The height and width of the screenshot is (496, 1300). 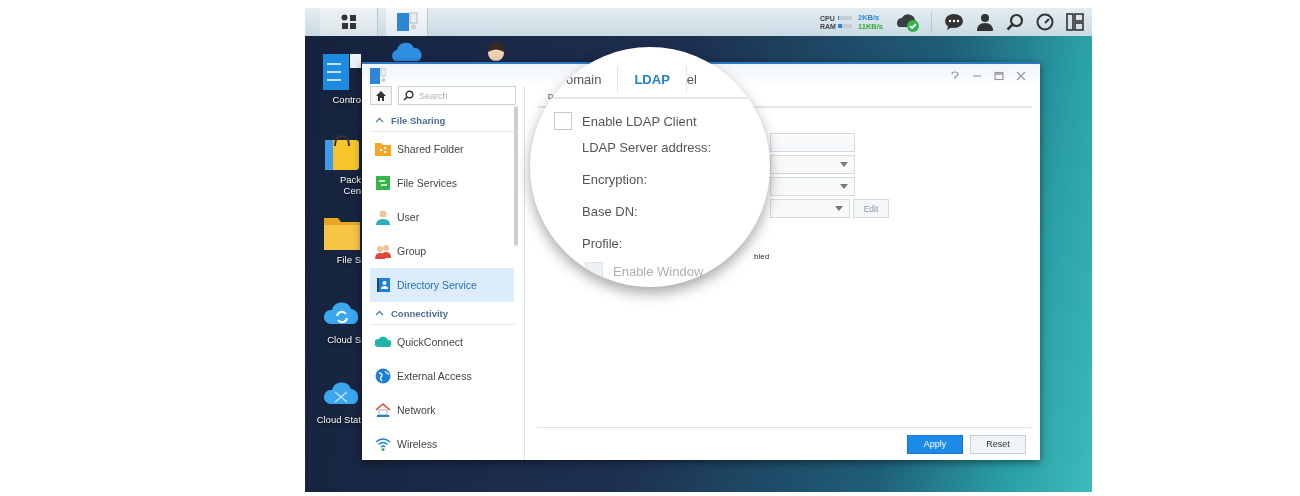 What do you see at coordinates (418, 120) in the screenshot?
I see `section-title: File Sharing` at bounding box center [418, 120].